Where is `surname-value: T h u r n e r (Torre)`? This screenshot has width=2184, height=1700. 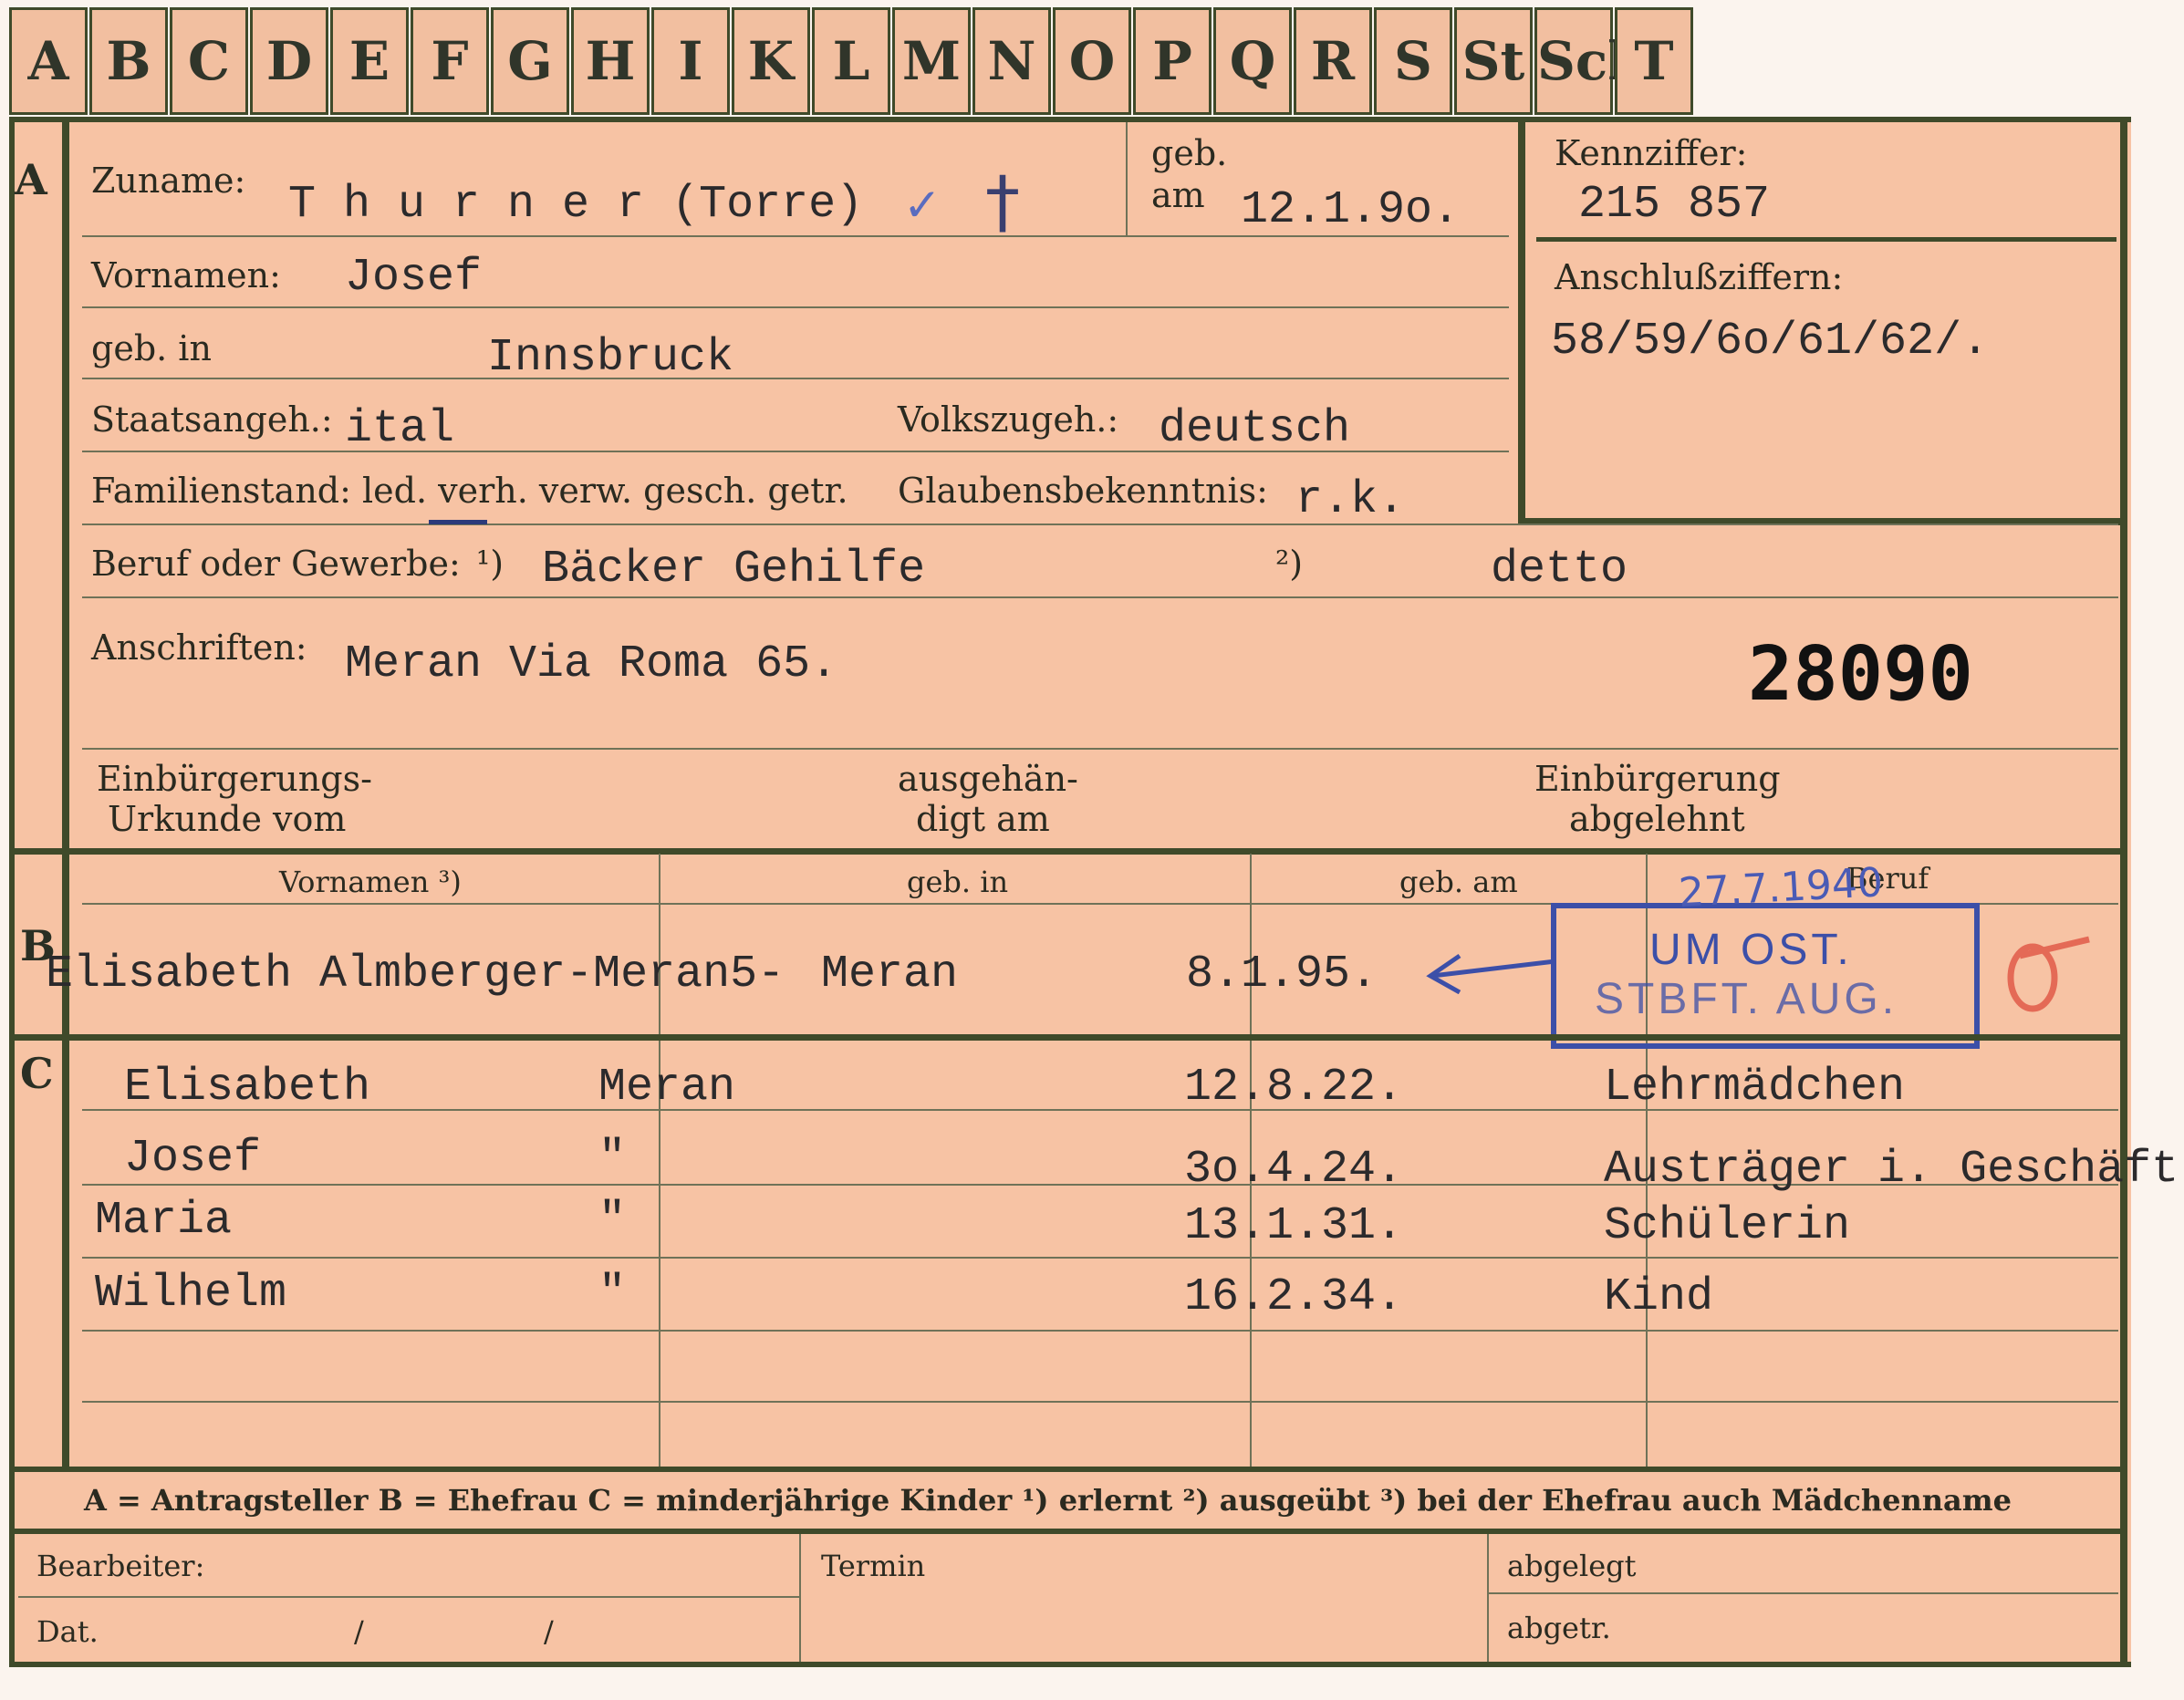
surname-value: T h u r n e r (Torre) is located at coordinates (576, 205).